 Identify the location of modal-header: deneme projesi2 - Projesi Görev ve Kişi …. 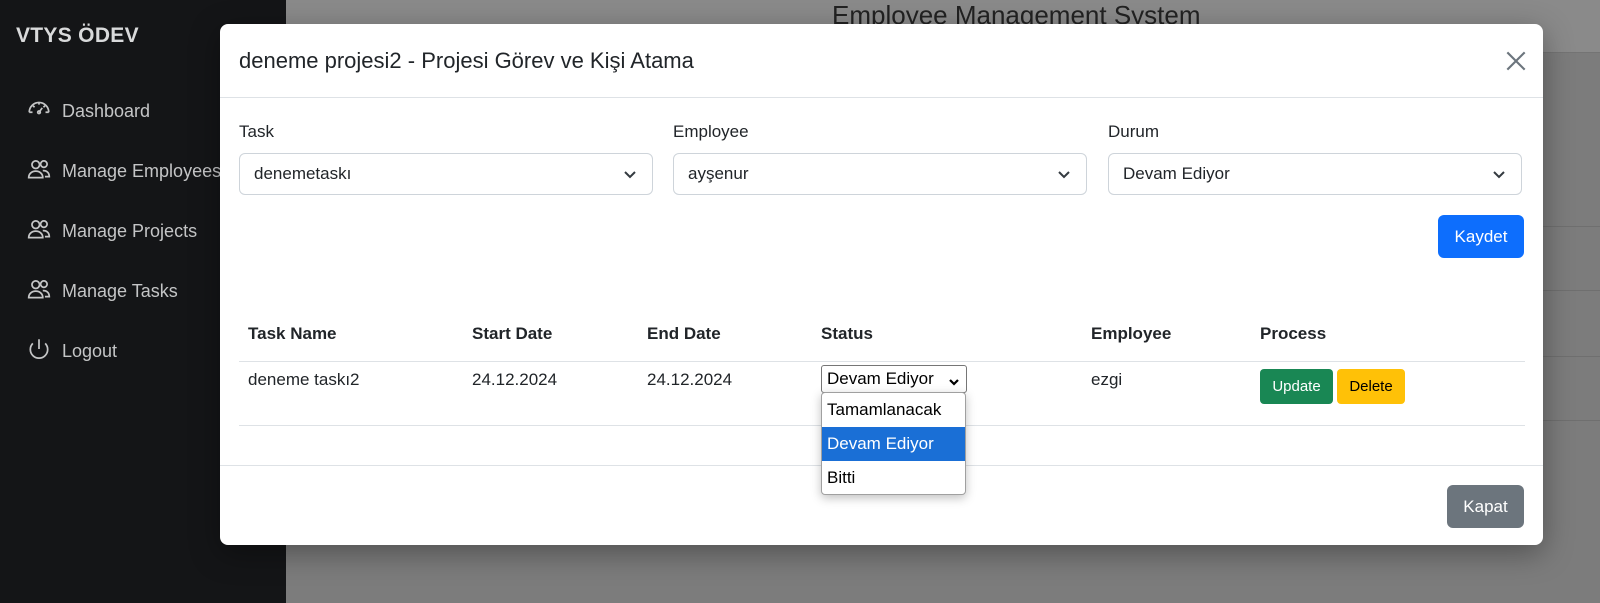
(881, 61).